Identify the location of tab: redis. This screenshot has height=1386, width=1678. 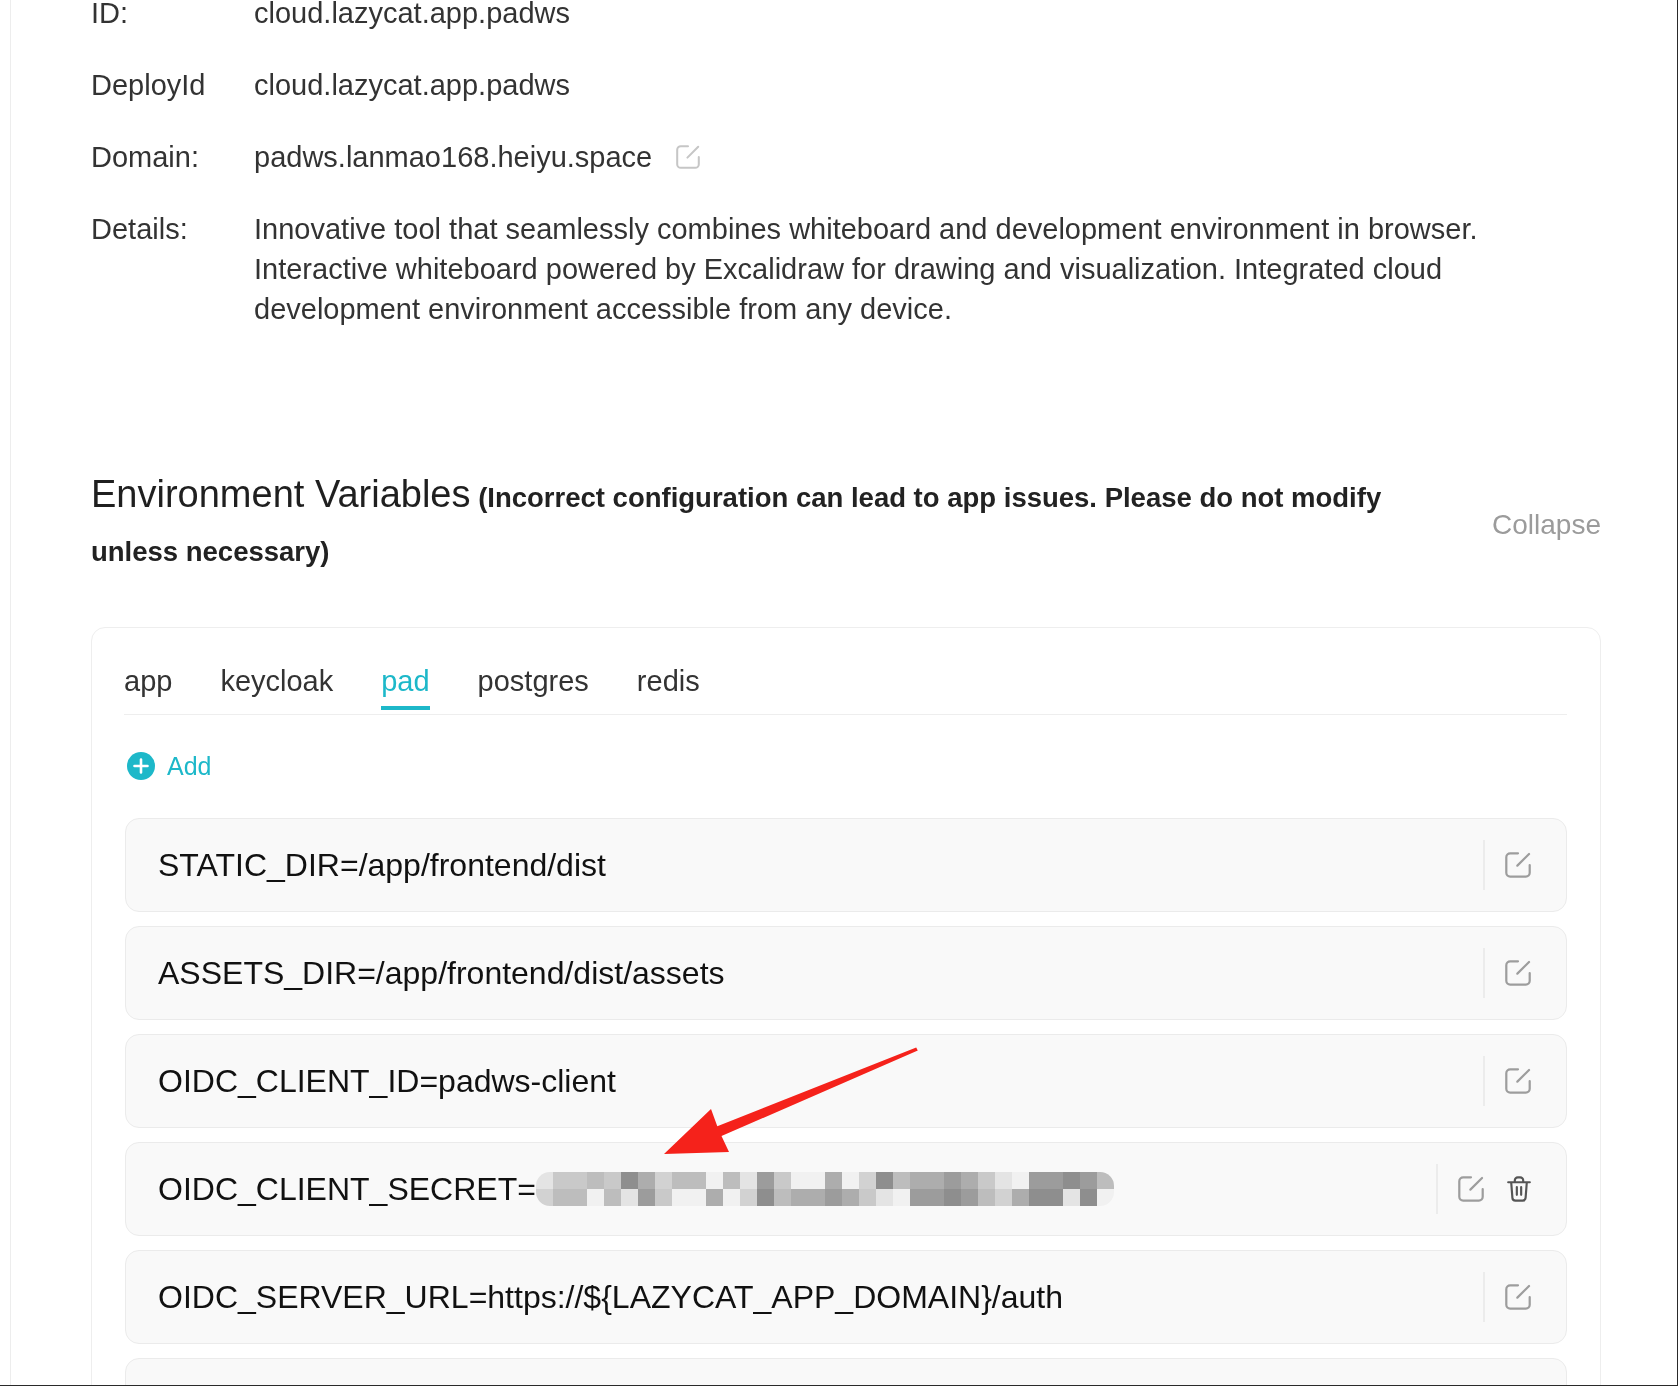
(668, 680).